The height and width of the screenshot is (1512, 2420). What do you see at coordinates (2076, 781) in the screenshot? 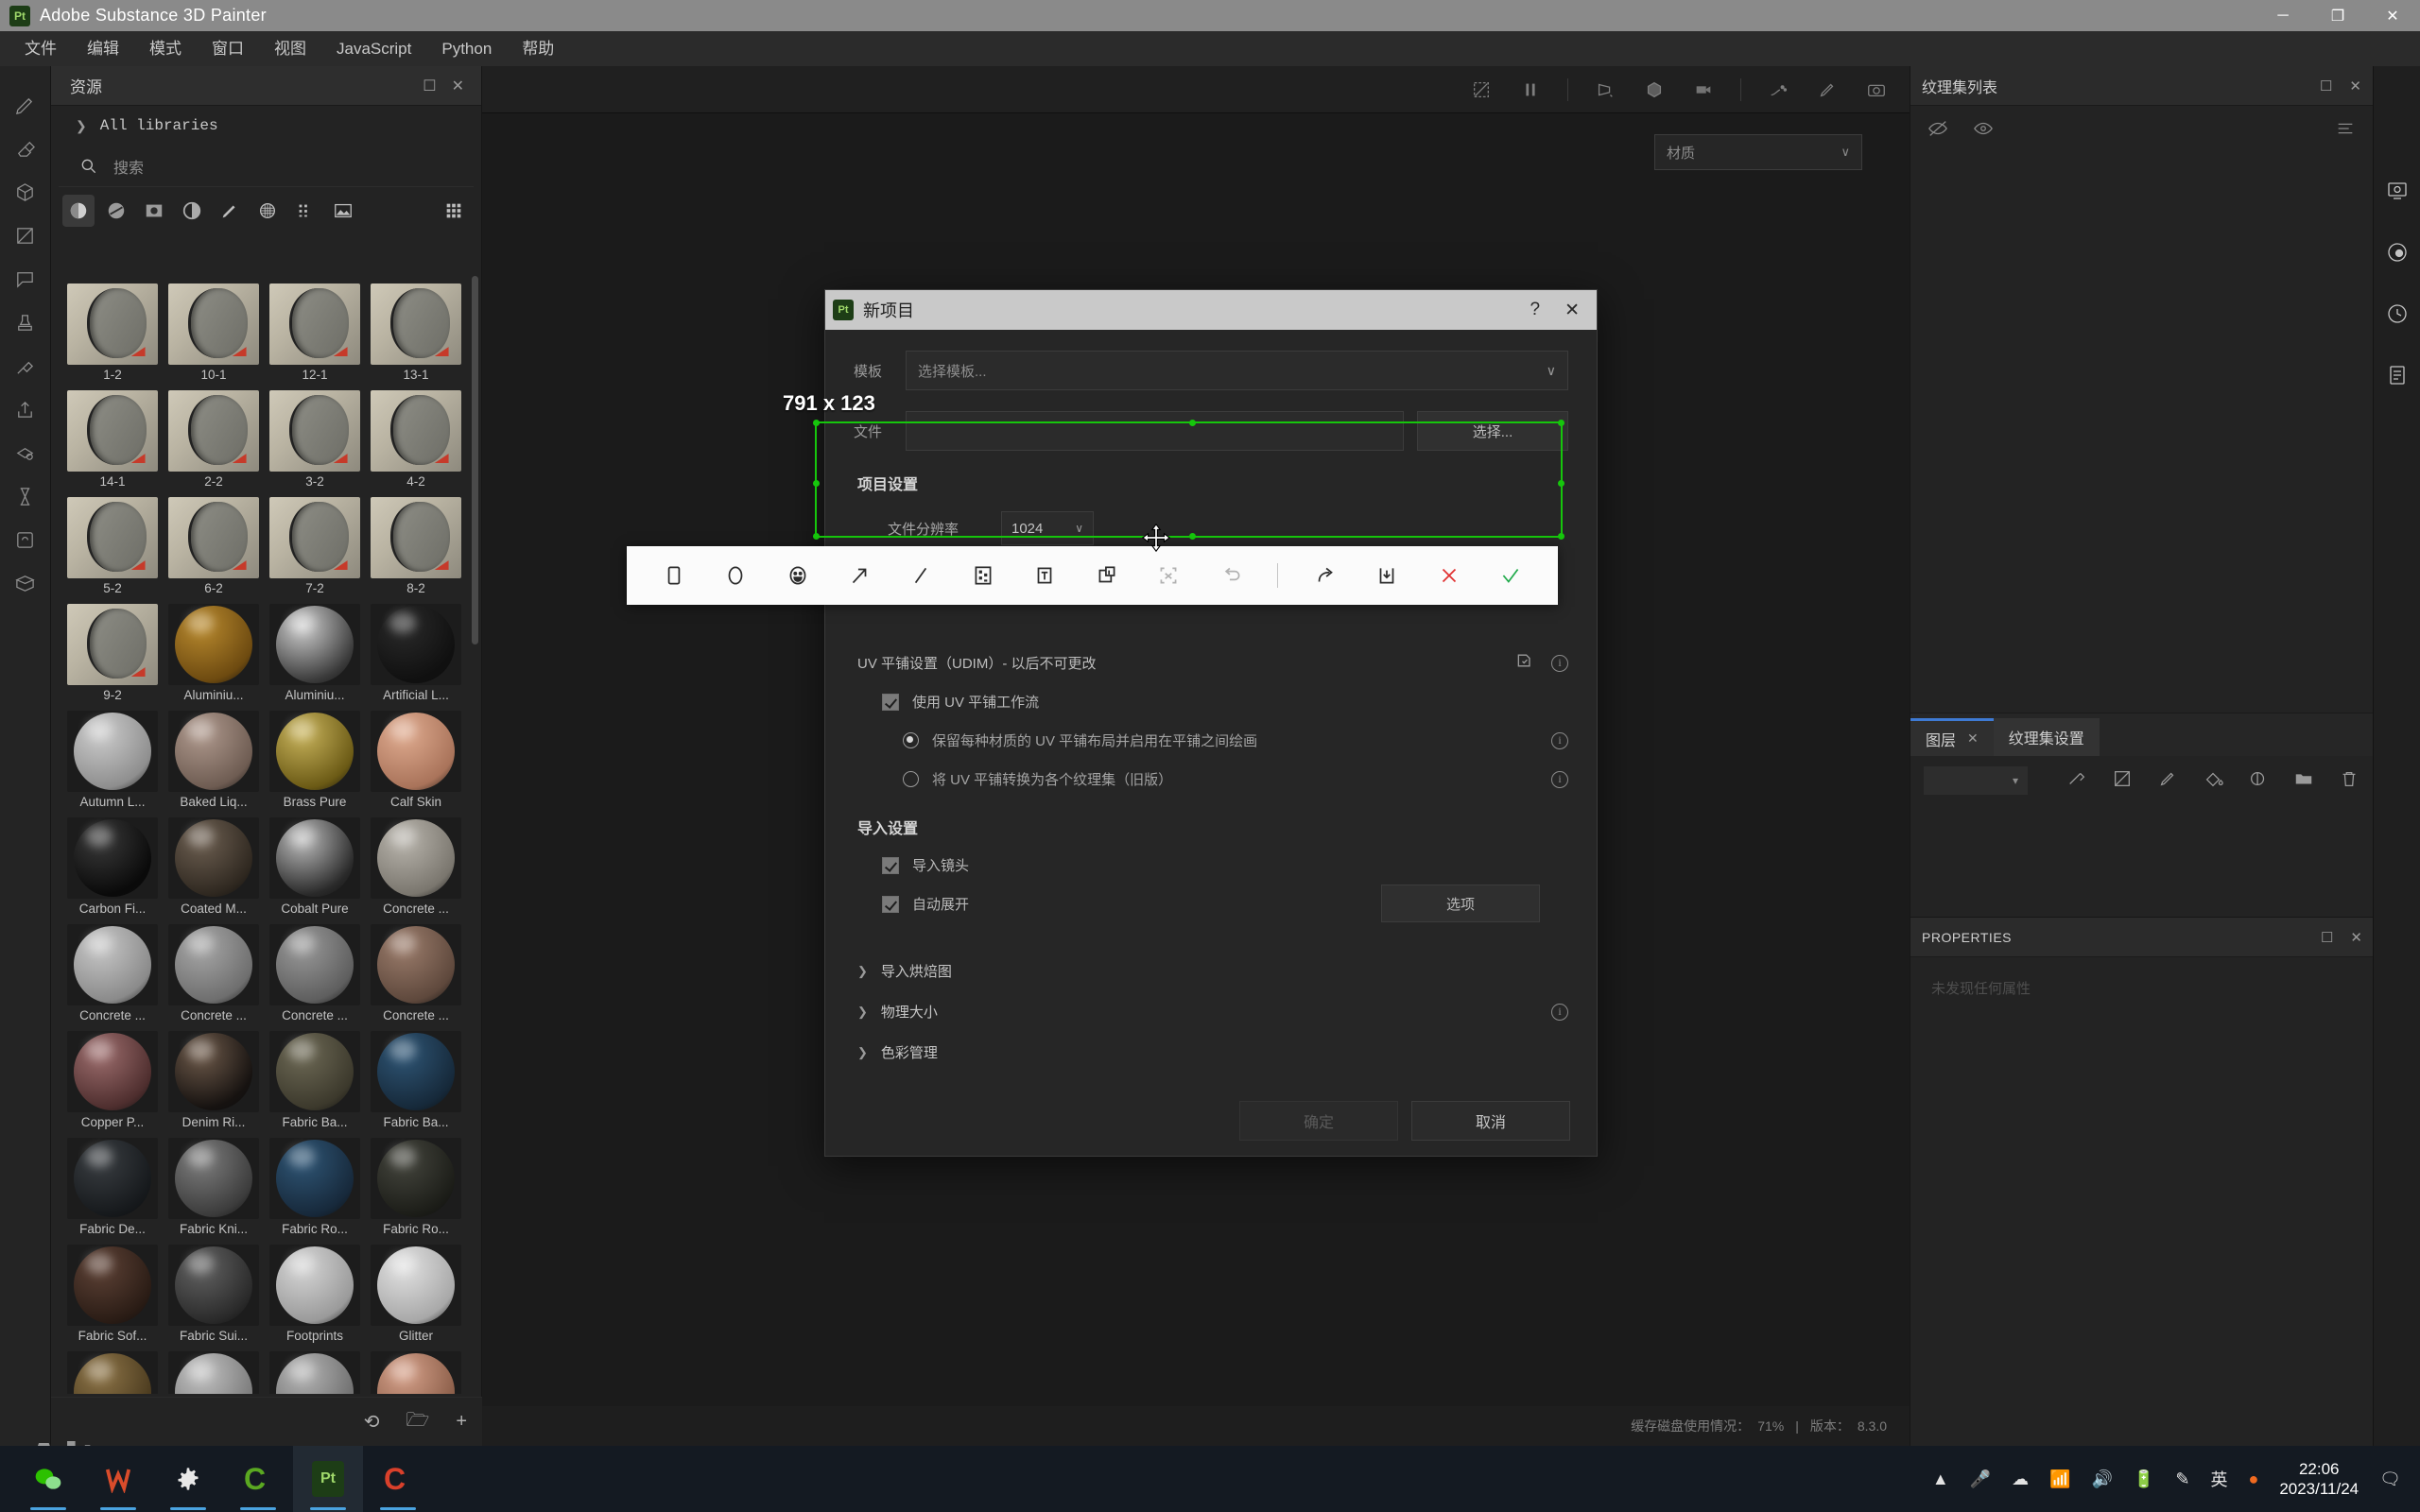
I see `add-effect-icon` at bounding box center [2076, 781].